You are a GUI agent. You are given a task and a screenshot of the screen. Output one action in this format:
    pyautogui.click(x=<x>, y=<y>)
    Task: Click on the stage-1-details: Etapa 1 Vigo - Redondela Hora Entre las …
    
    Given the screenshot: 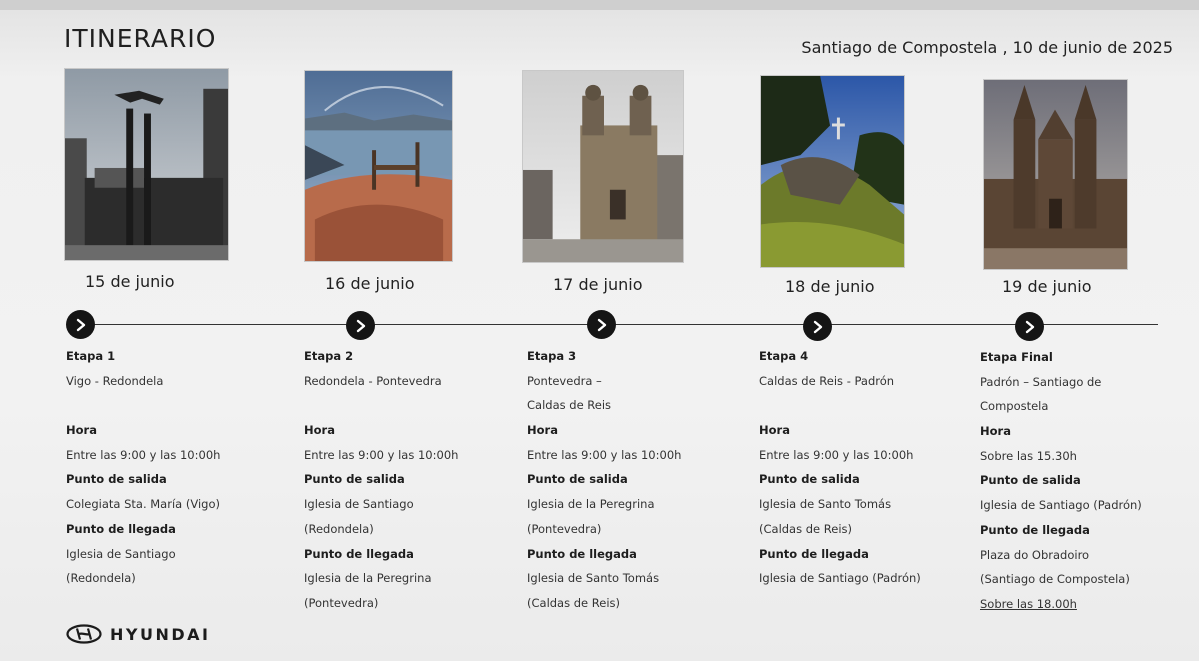 What is the action you would take?
    pyautogui.click(x=173, y=467)
    